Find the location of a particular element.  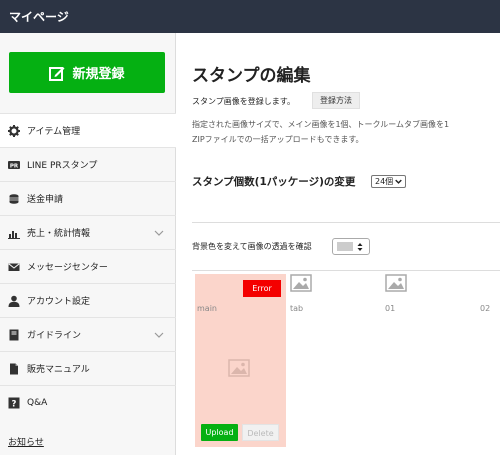

slot-label: 02 is located at coordinates (485, 308).